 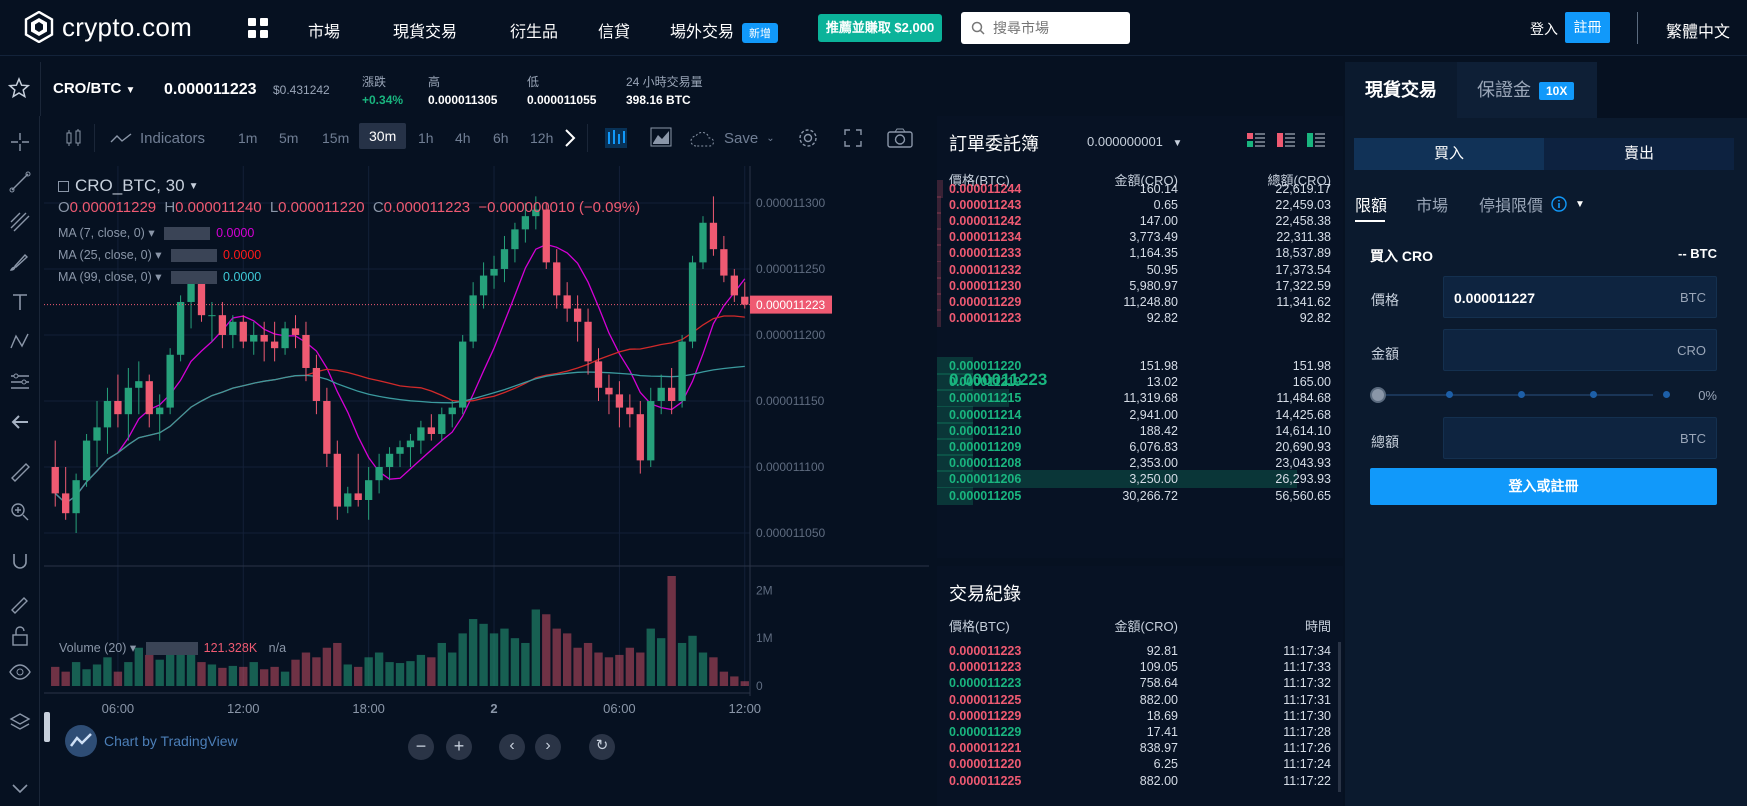 I want to click on interval-1m: 1m, so click(x=247, y=138).